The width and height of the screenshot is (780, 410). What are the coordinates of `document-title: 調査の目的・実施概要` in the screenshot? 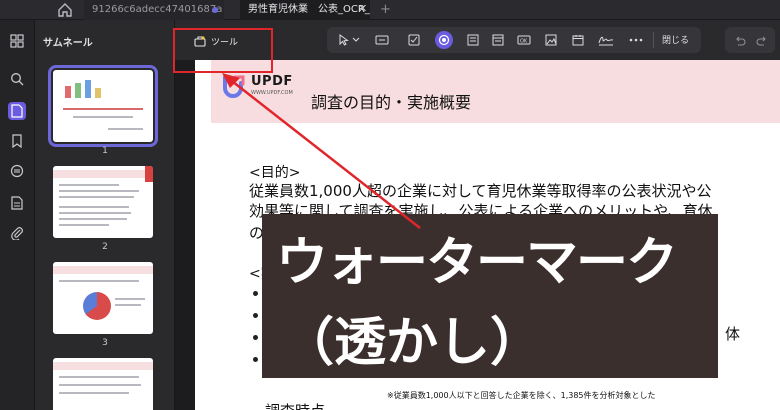 It's located at (391, 102).